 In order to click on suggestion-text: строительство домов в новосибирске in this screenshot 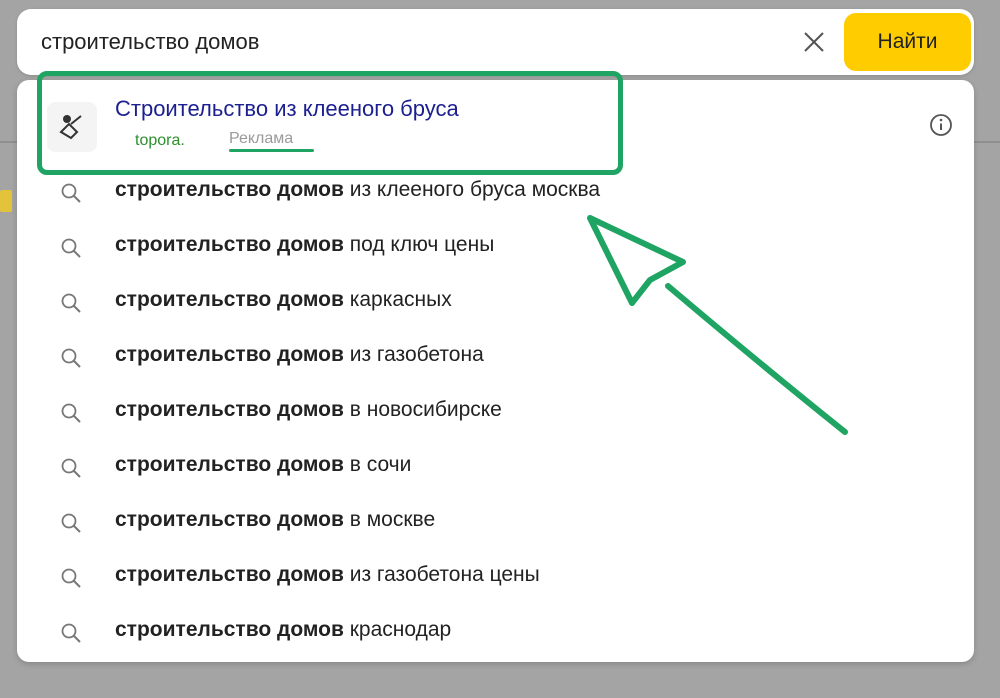, I will do `click(308, 410)`.